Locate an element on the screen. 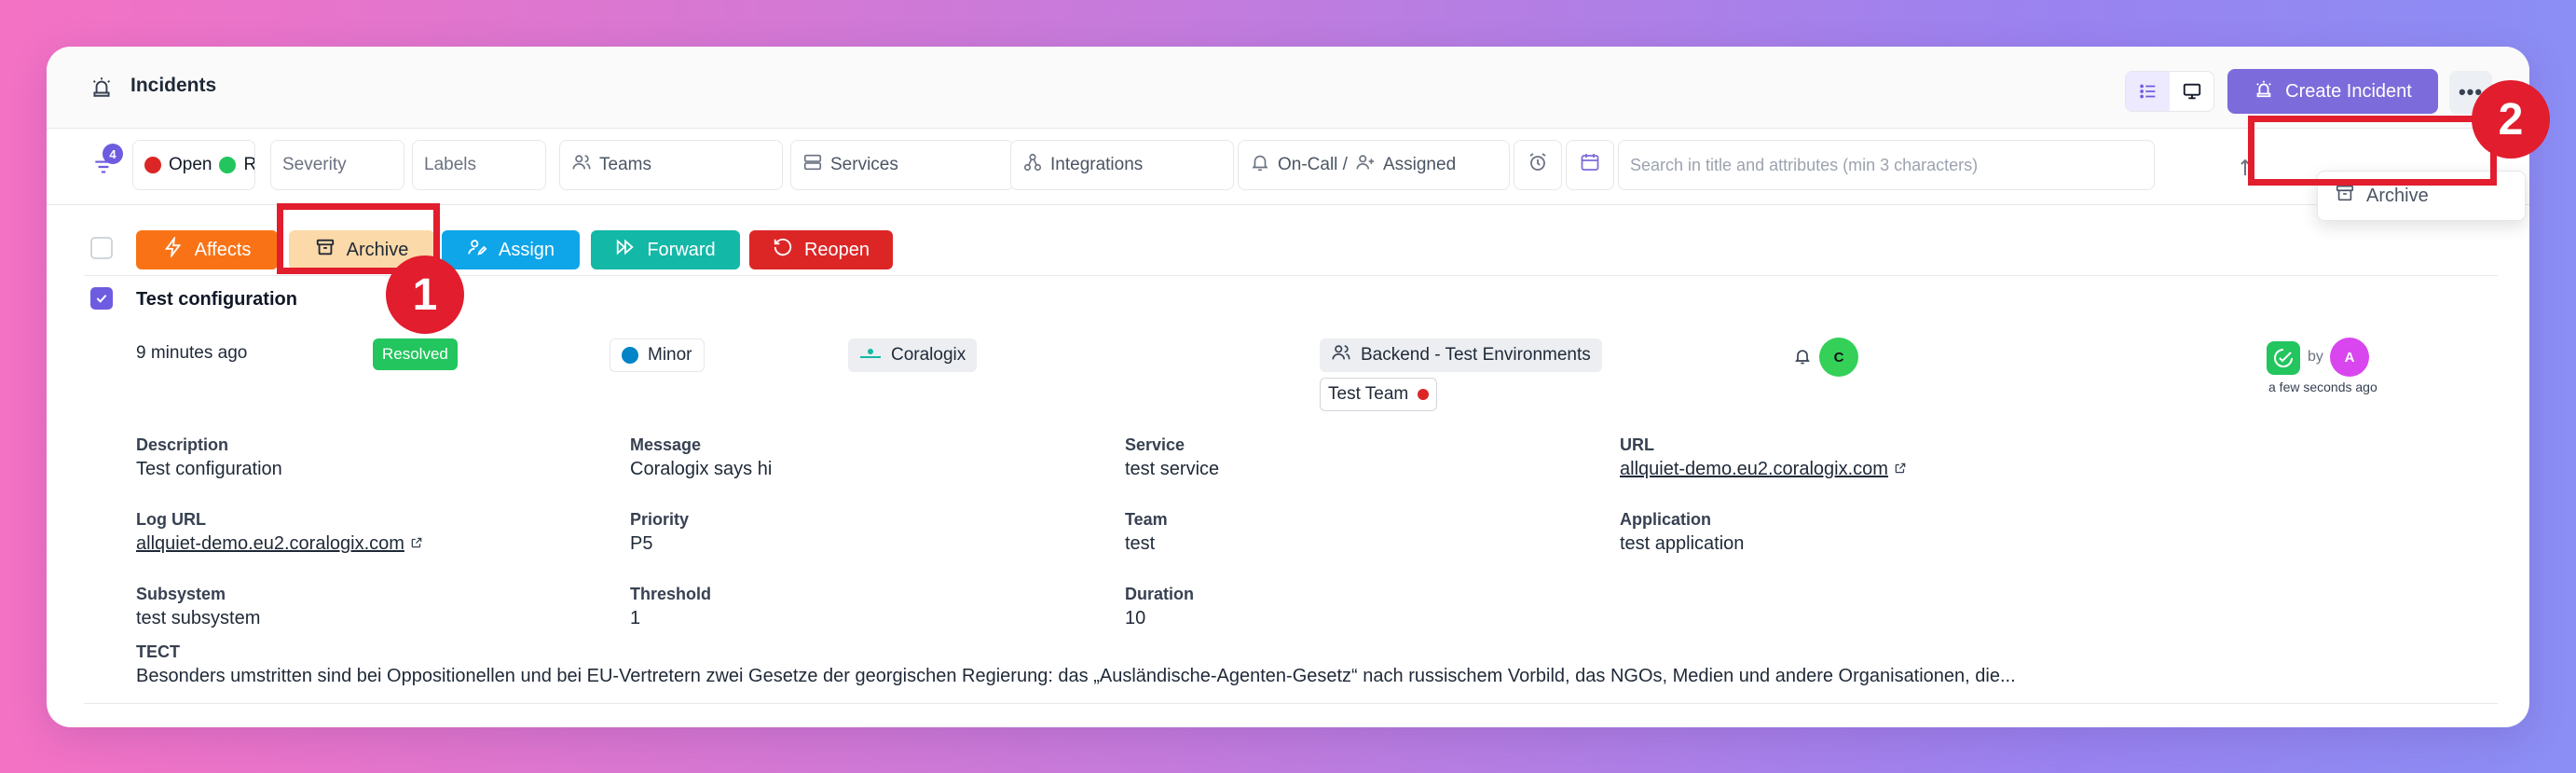 The height and width of the screenshot is (773, 2576). status-filter: Open Re is located at coordinates (193, 165).